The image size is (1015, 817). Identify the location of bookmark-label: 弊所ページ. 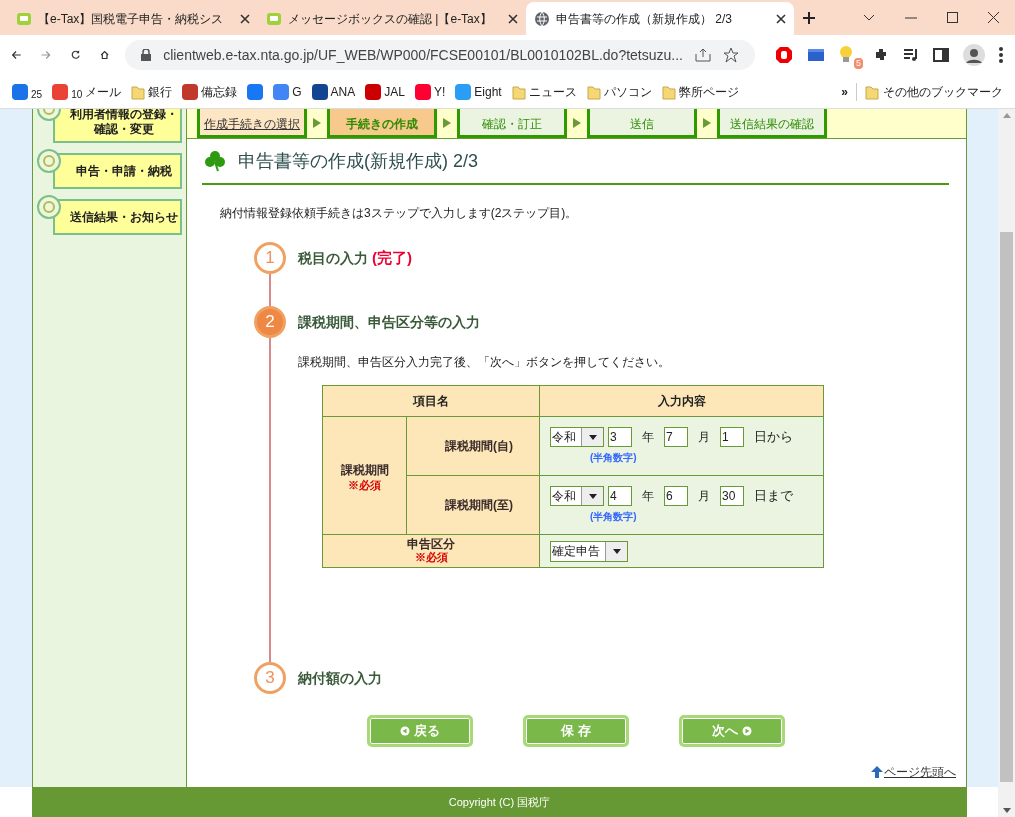
(708, 92).